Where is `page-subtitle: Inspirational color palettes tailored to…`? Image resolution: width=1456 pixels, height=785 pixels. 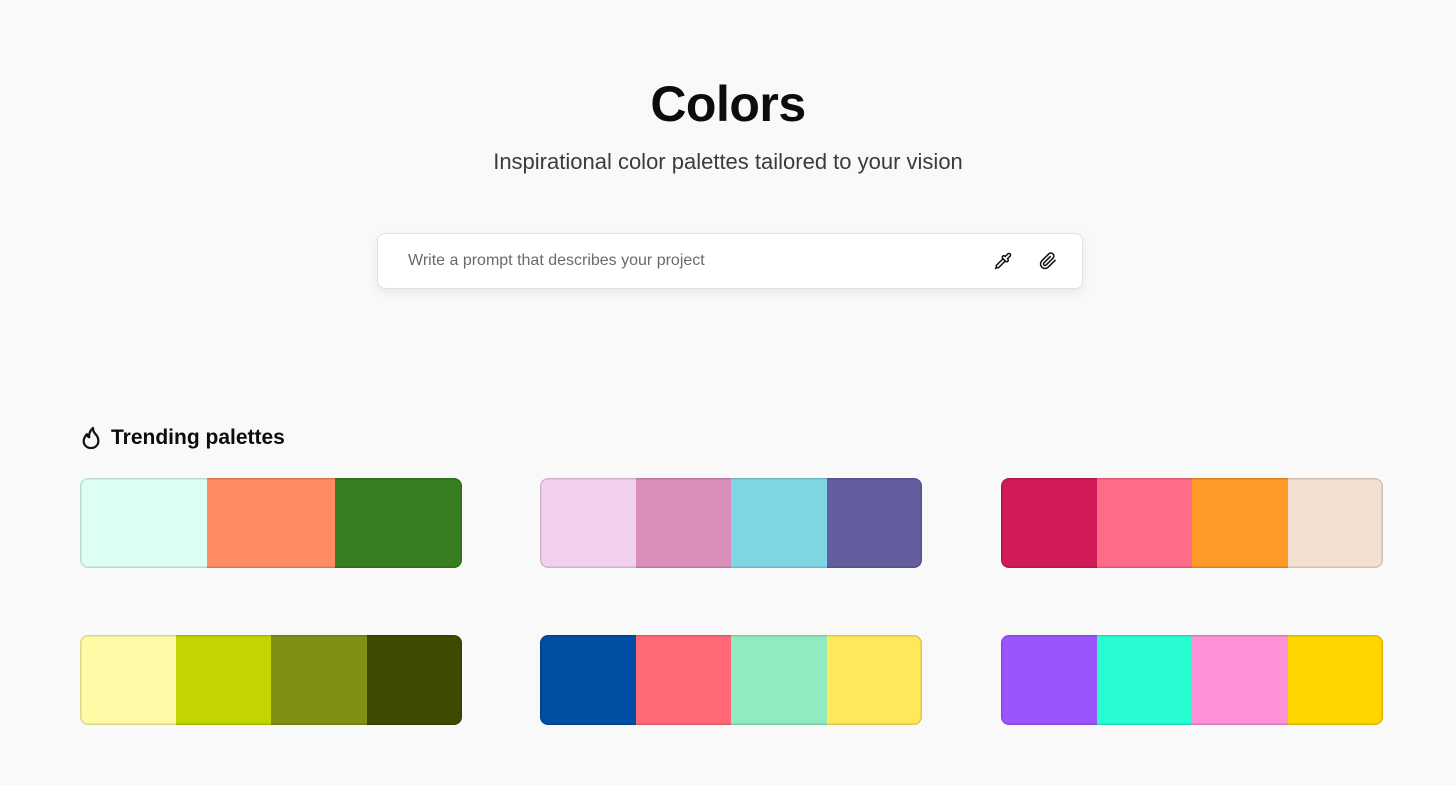
page-subtitle: Inspirational color palettes tailored to… is located at coordinates (728, 161).